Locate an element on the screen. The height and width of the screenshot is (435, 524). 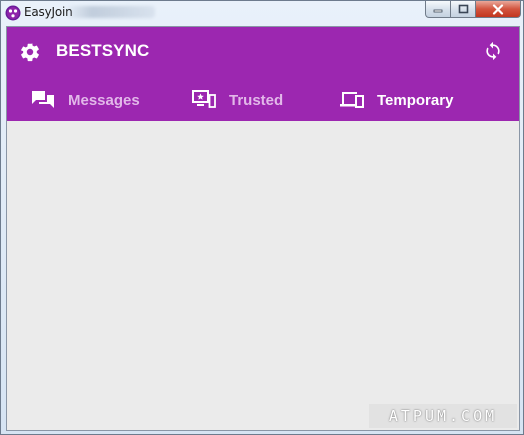
tab-messages: Messages is located at coordinates (85, 100).